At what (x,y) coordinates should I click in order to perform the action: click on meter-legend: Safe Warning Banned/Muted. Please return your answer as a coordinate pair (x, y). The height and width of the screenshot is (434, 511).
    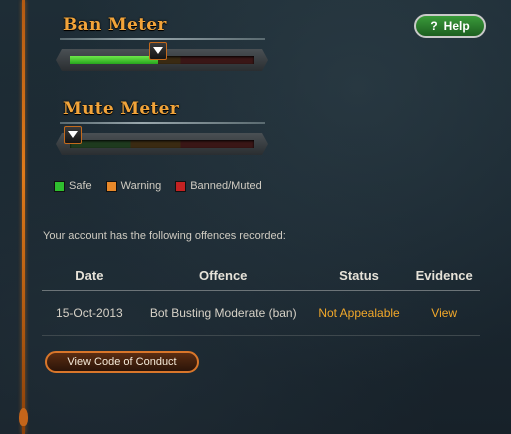
    Looking at the image, I should click on (158, 186).